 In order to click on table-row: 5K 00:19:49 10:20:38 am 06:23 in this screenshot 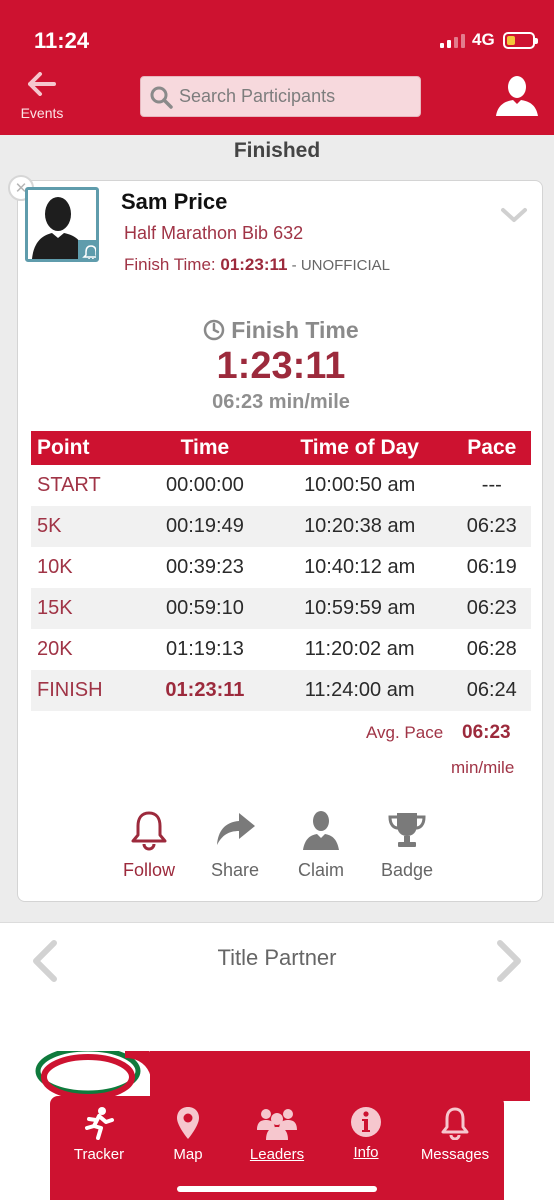, I will do `click(281, 526)`.